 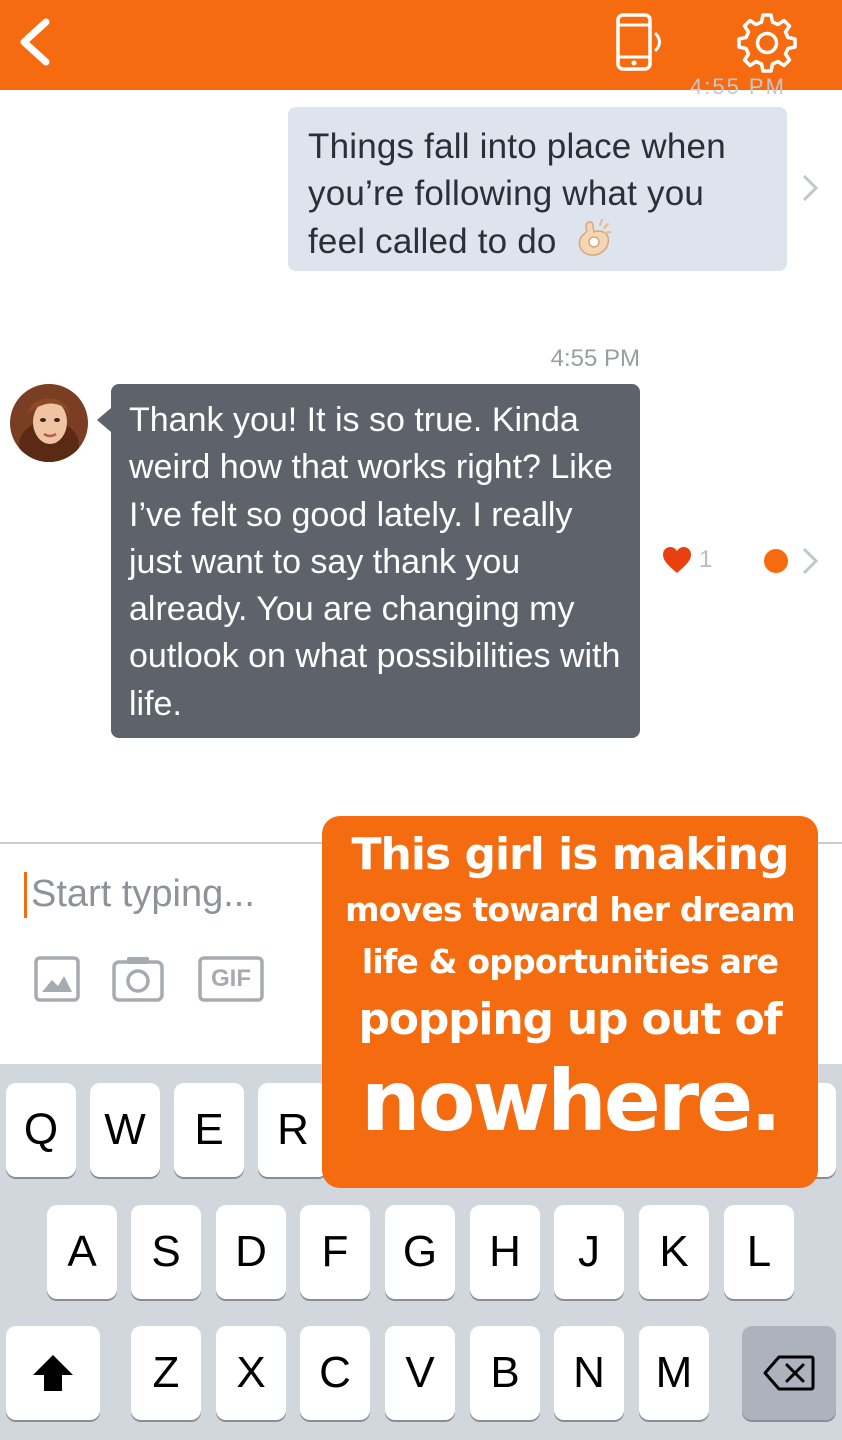 I want to click on key-b: B, so click(x=505, y=1373).